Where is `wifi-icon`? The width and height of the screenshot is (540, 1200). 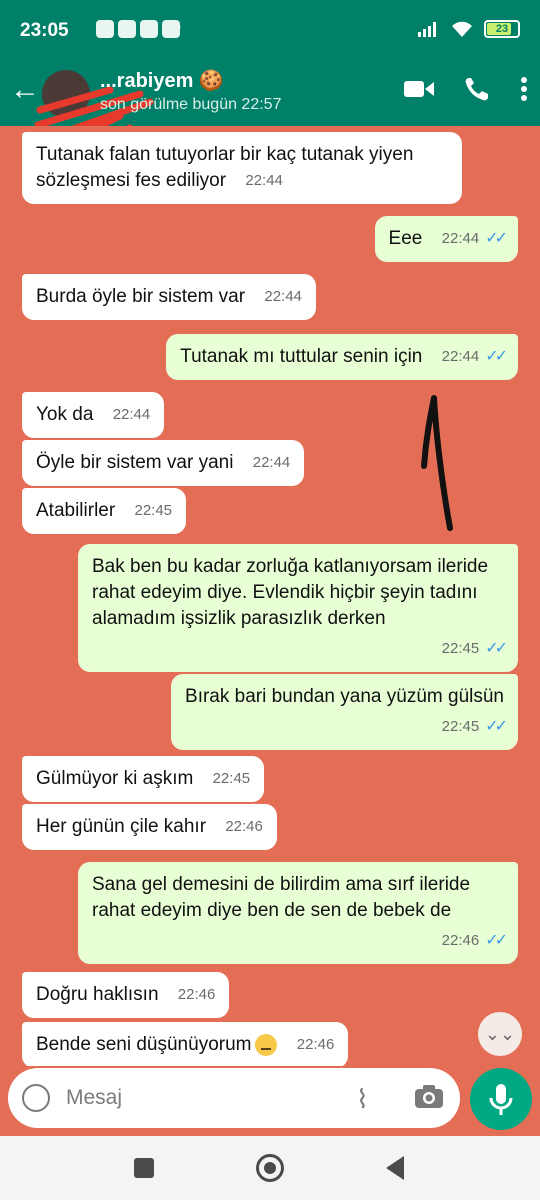
wifi-icon is located at coordinates (462, 29).